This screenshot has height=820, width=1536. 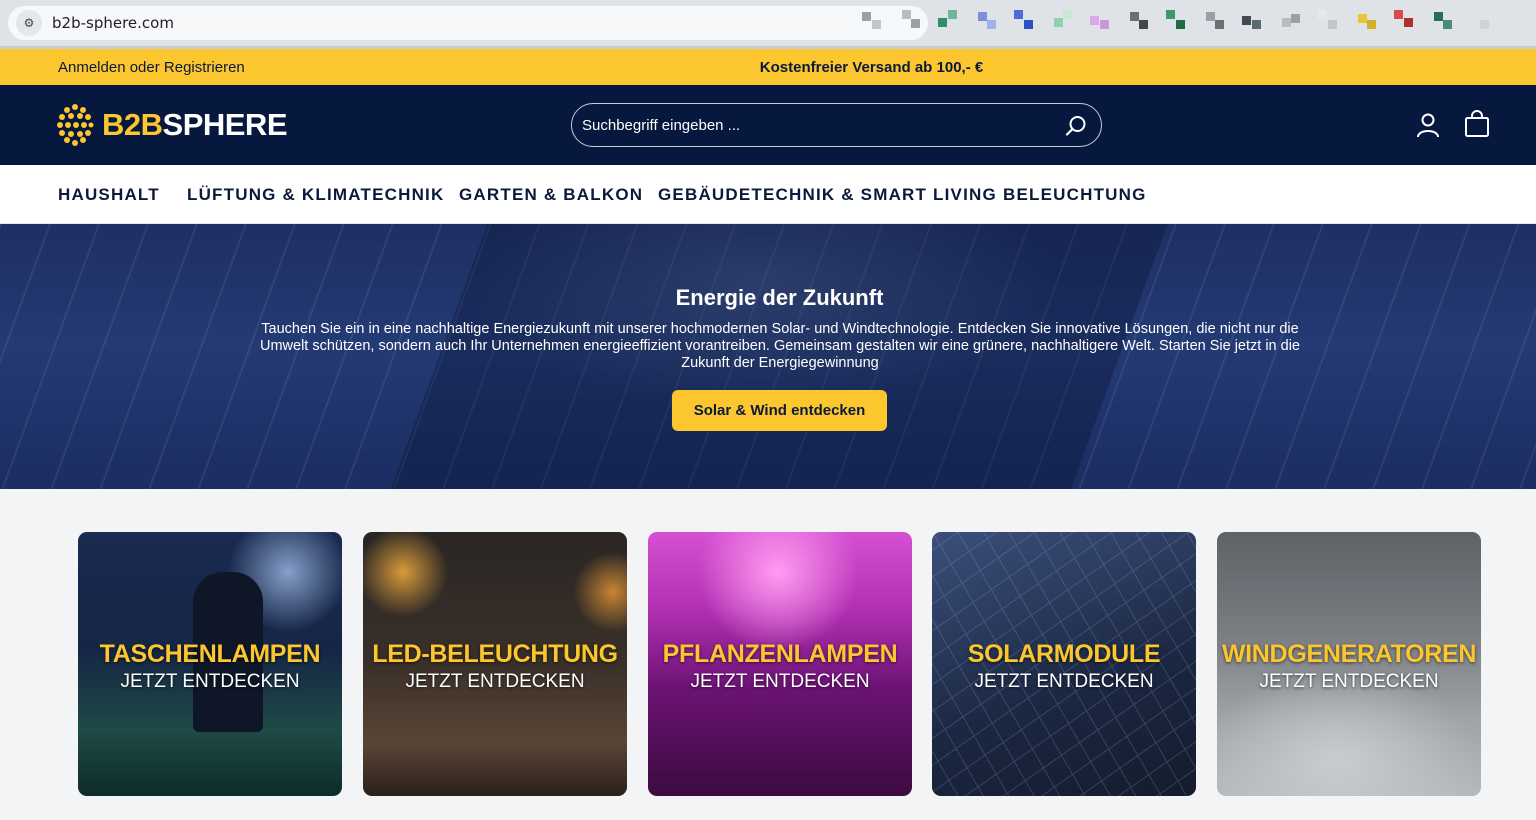 I want to click on site-info-icon: ⚙, so click(x=29, y=23).